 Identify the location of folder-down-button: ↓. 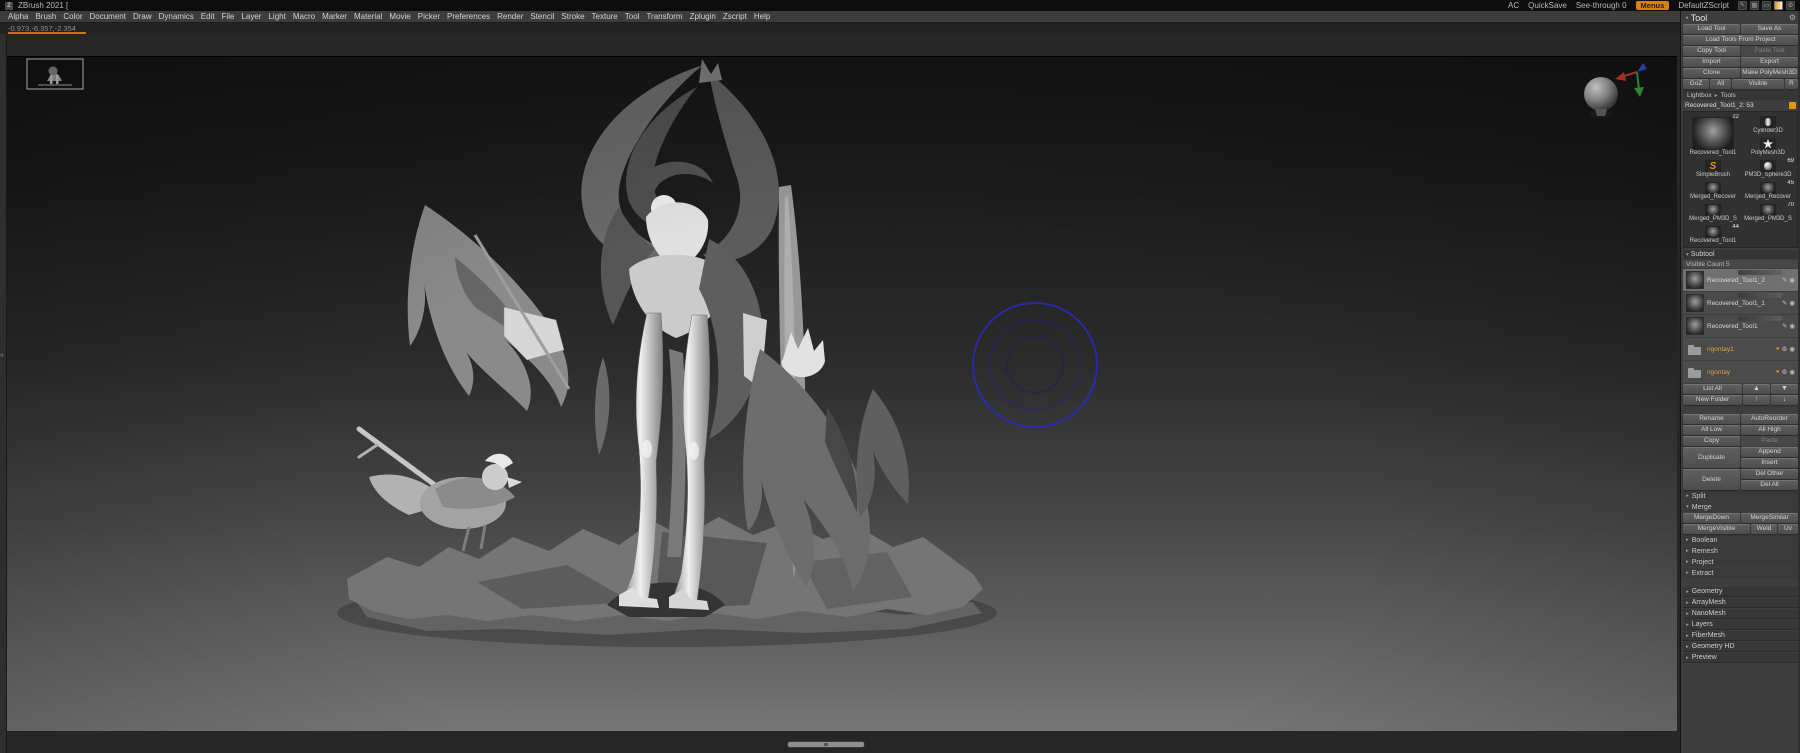
(1784, 400).